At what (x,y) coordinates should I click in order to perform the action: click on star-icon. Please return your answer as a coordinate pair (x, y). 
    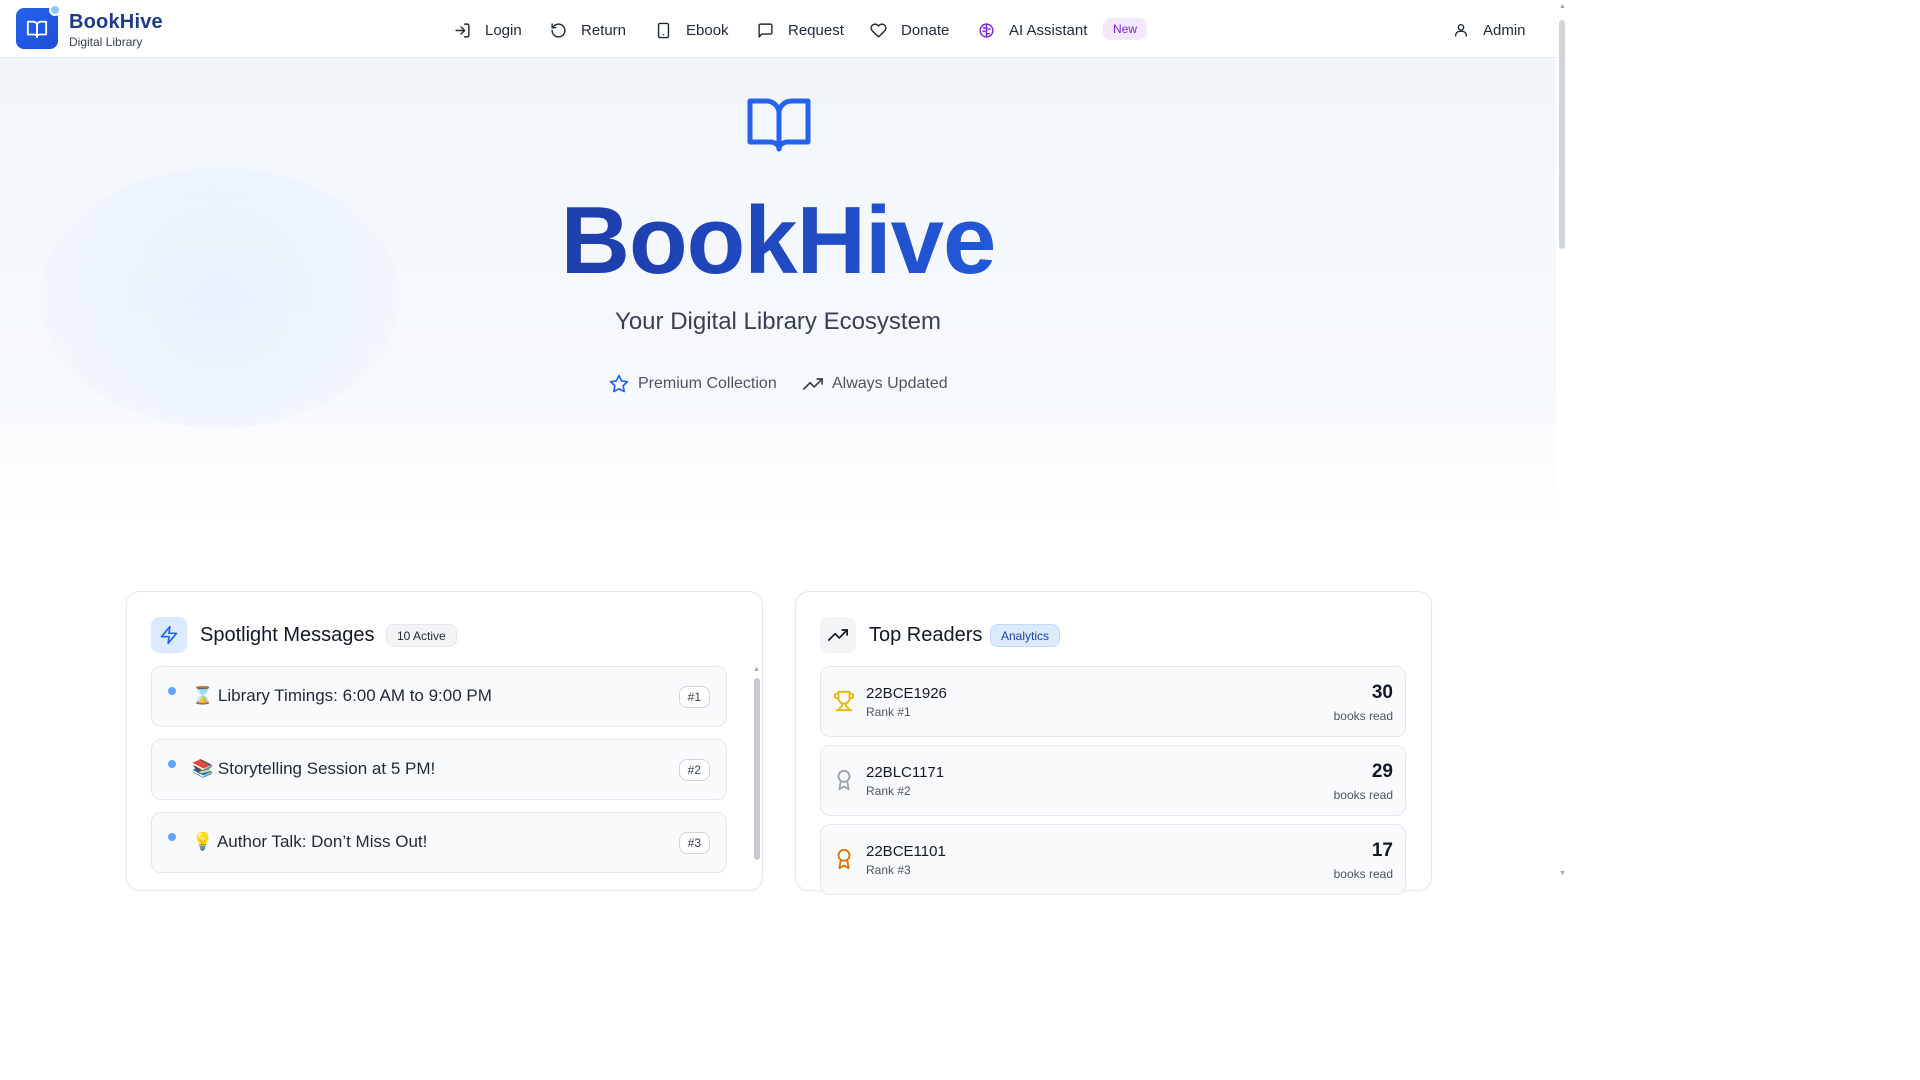
    Looking at the image, I should click on (619, 383).